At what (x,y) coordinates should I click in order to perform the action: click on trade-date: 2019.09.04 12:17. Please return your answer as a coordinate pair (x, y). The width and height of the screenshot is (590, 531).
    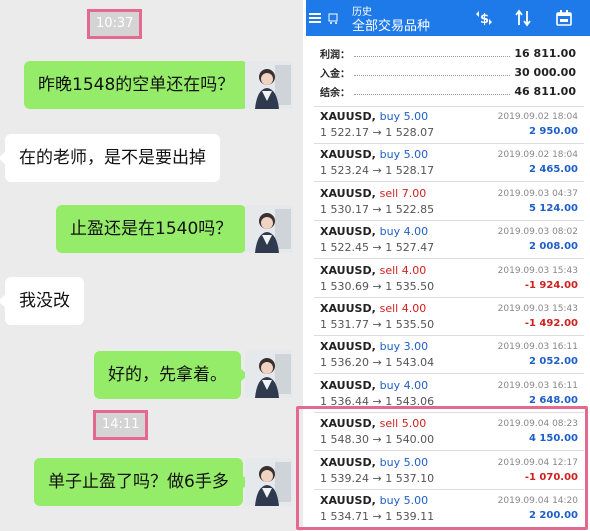
    Looking at the image, I should click on (537, 462).